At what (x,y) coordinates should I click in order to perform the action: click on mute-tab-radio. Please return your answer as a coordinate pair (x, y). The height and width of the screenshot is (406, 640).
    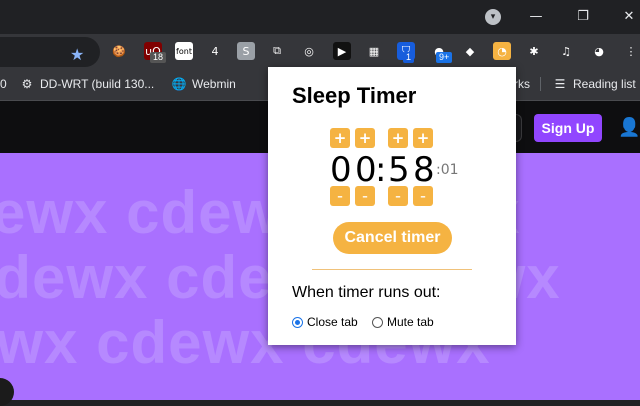
    Looking at the image, I should click on (377, 322).